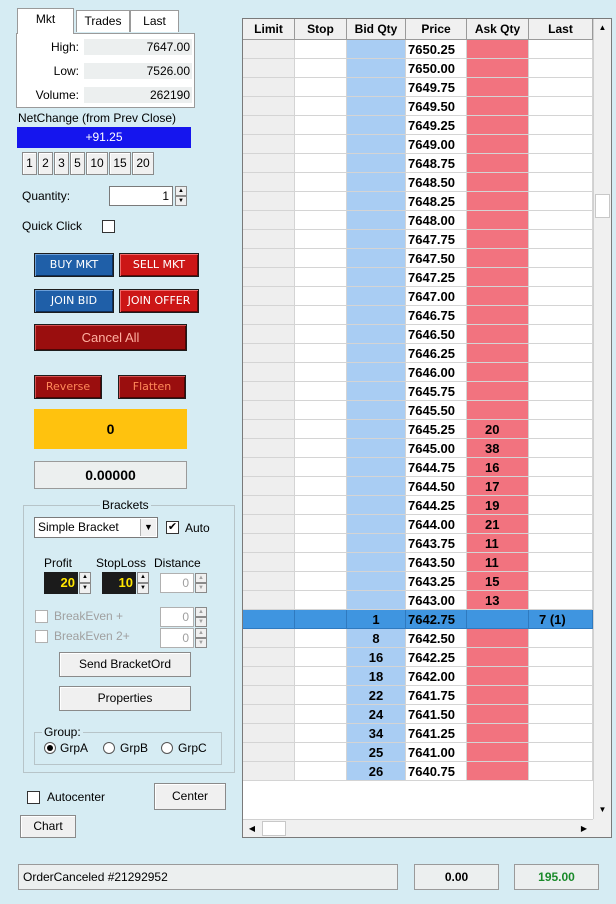 This screenshot has height=904, width=616. Describe the element at coordinates (50, 748) in the screenshot. I see `group-radio-grpa` at that location.